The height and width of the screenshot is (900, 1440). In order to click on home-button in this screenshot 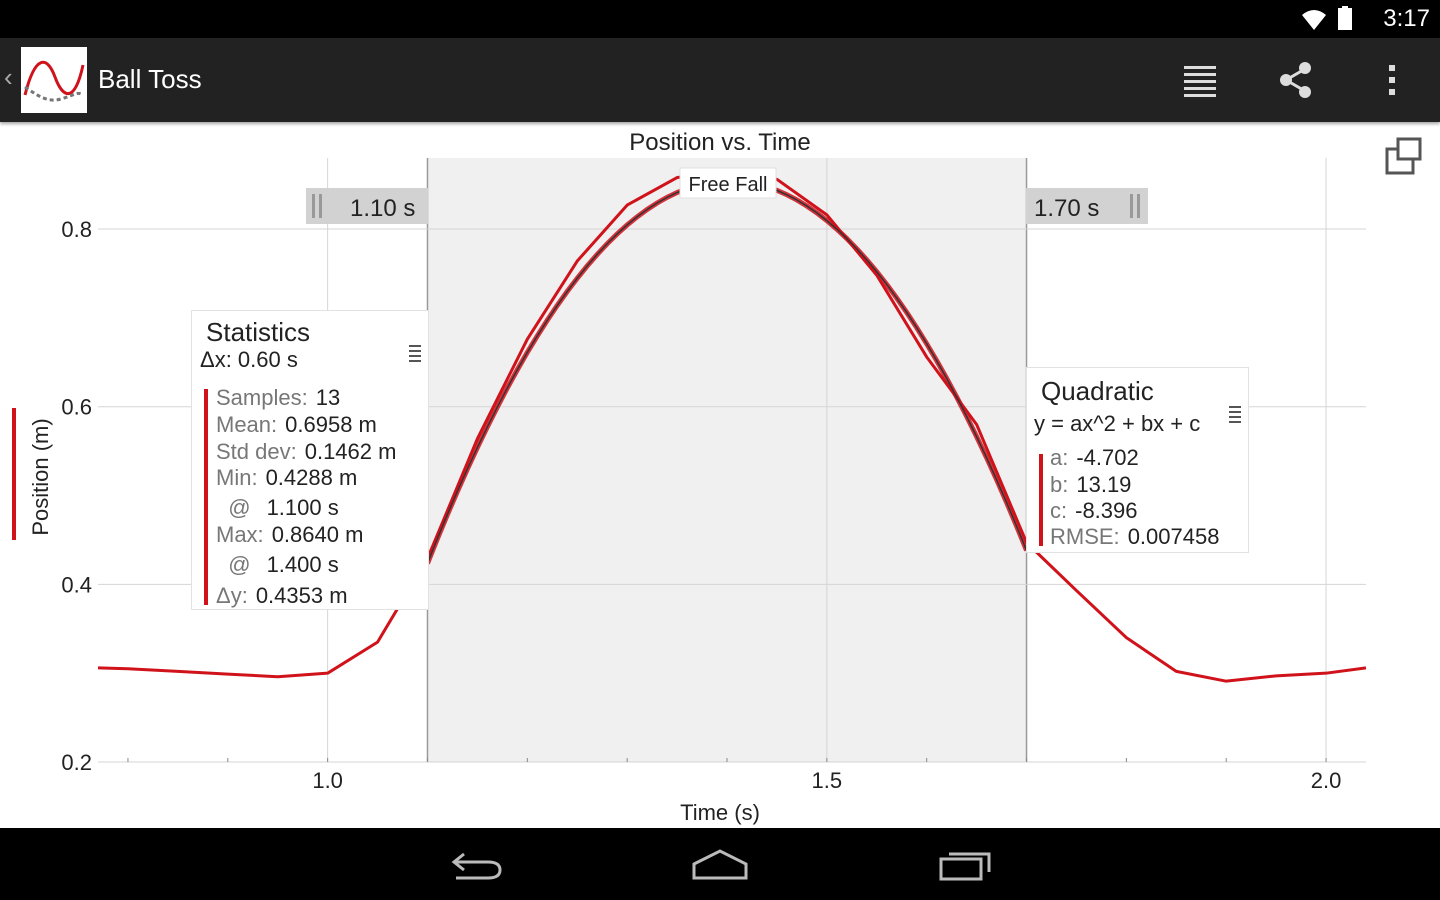, I will do `click(720, 865)`.